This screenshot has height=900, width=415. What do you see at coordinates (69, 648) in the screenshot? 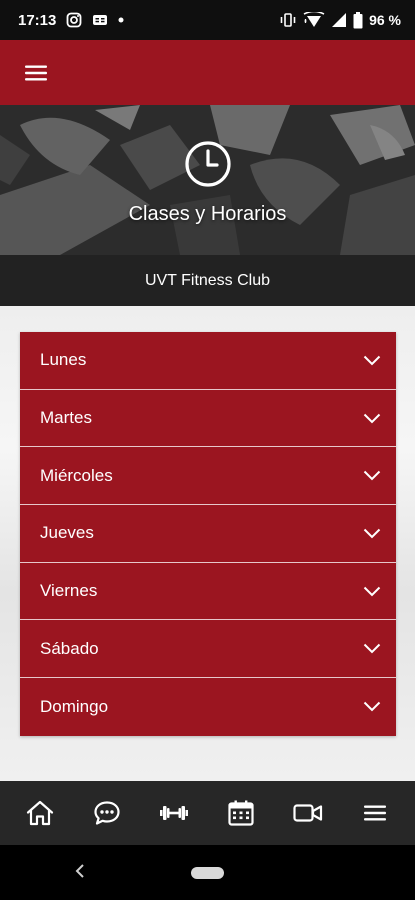
I see `day-label: Sábado` at bounding box center [69, 648].